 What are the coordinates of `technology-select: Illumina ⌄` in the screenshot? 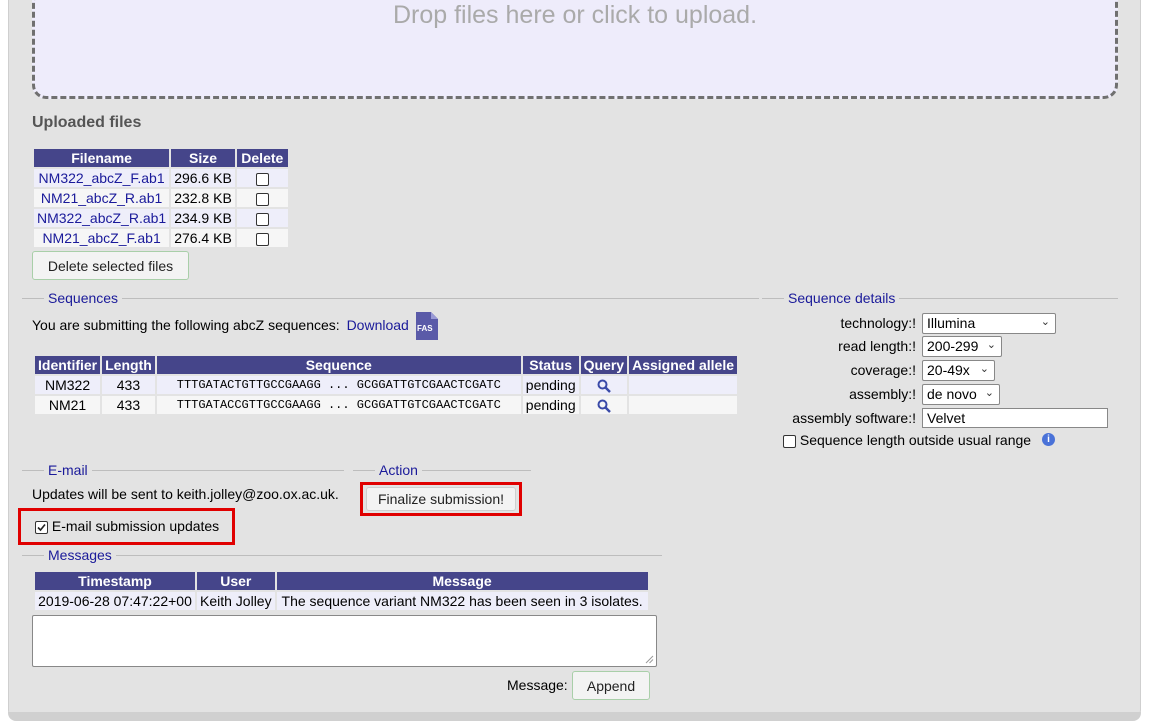 It's located at (989, 323).